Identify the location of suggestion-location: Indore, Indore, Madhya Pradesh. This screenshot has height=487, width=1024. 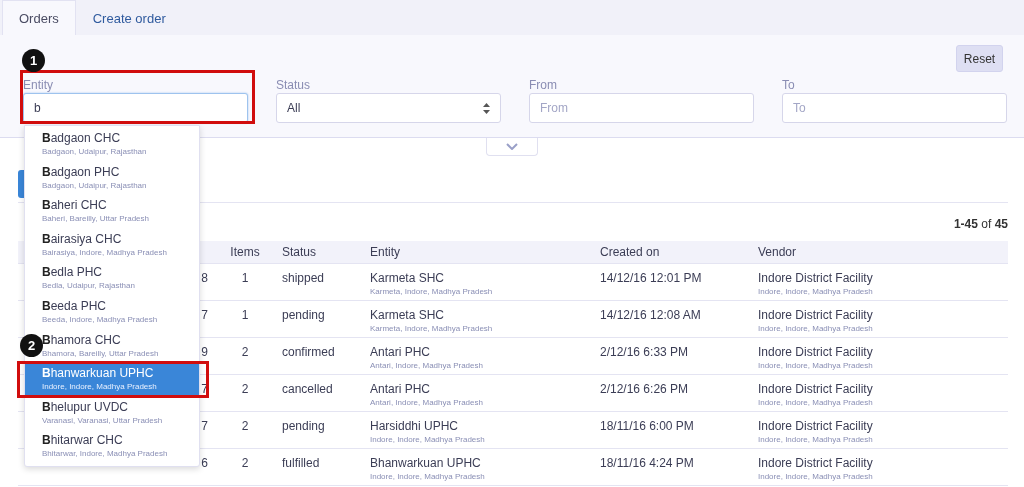
(100, 387).